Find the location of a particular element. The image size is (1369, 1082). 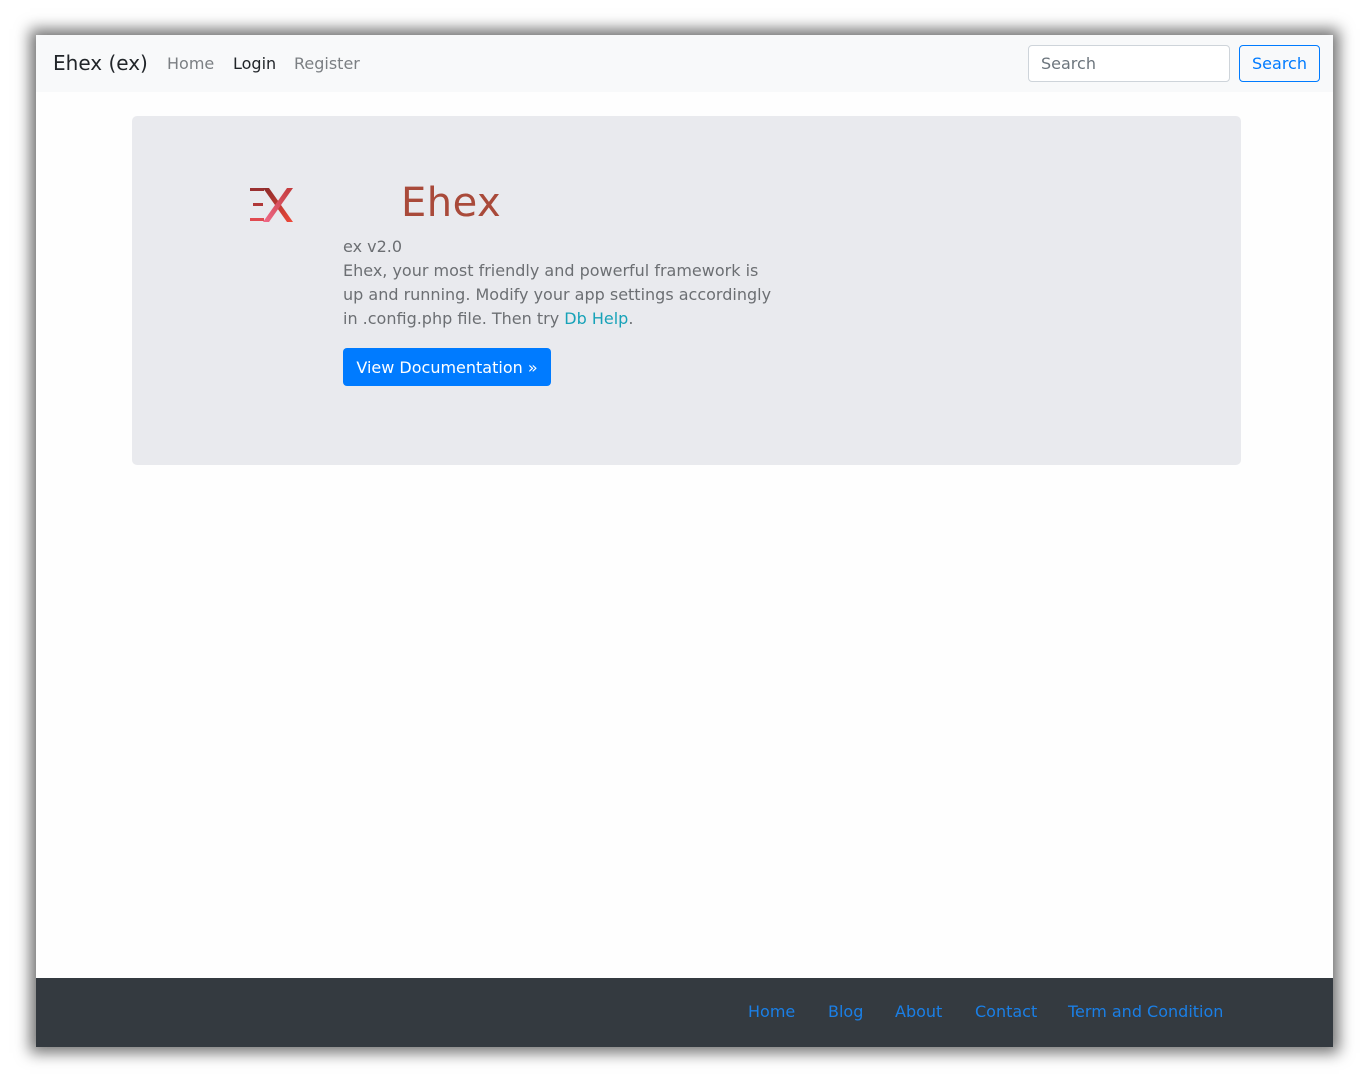

navbar-brand: Ehex (ex) is located at coordinates (100, 63).